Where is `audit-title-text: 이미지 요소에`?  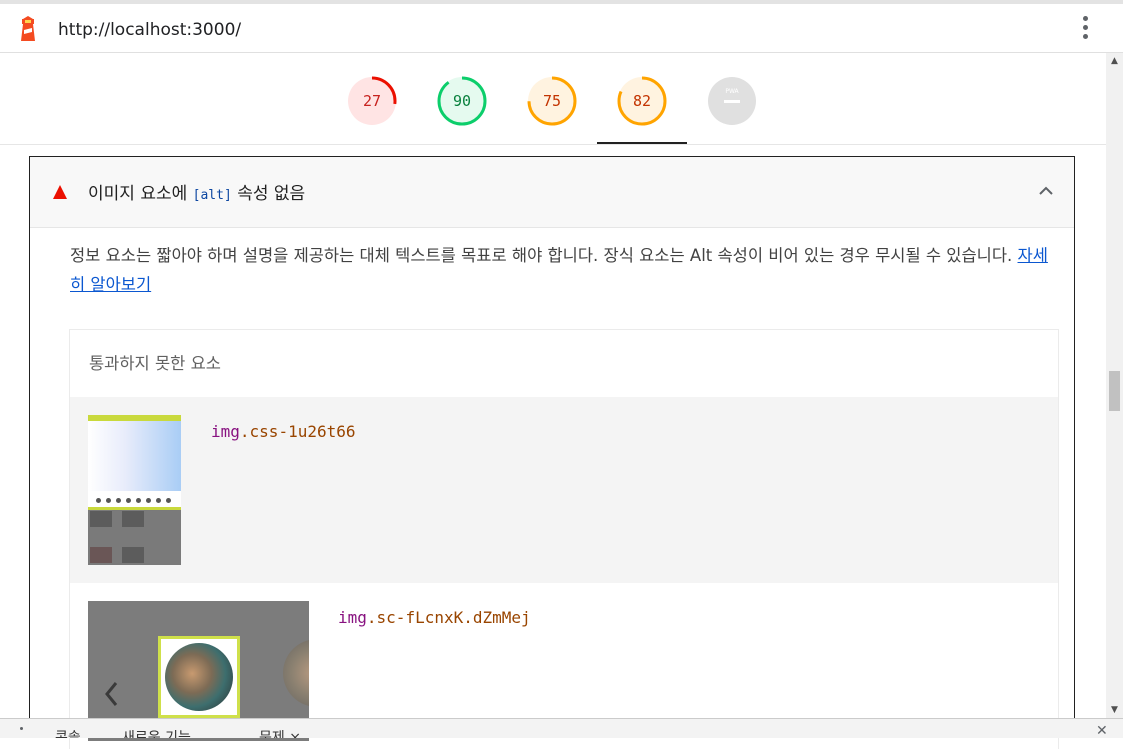 audit-title-text: 이미지 요소에 is located at coordinates (140, 194).